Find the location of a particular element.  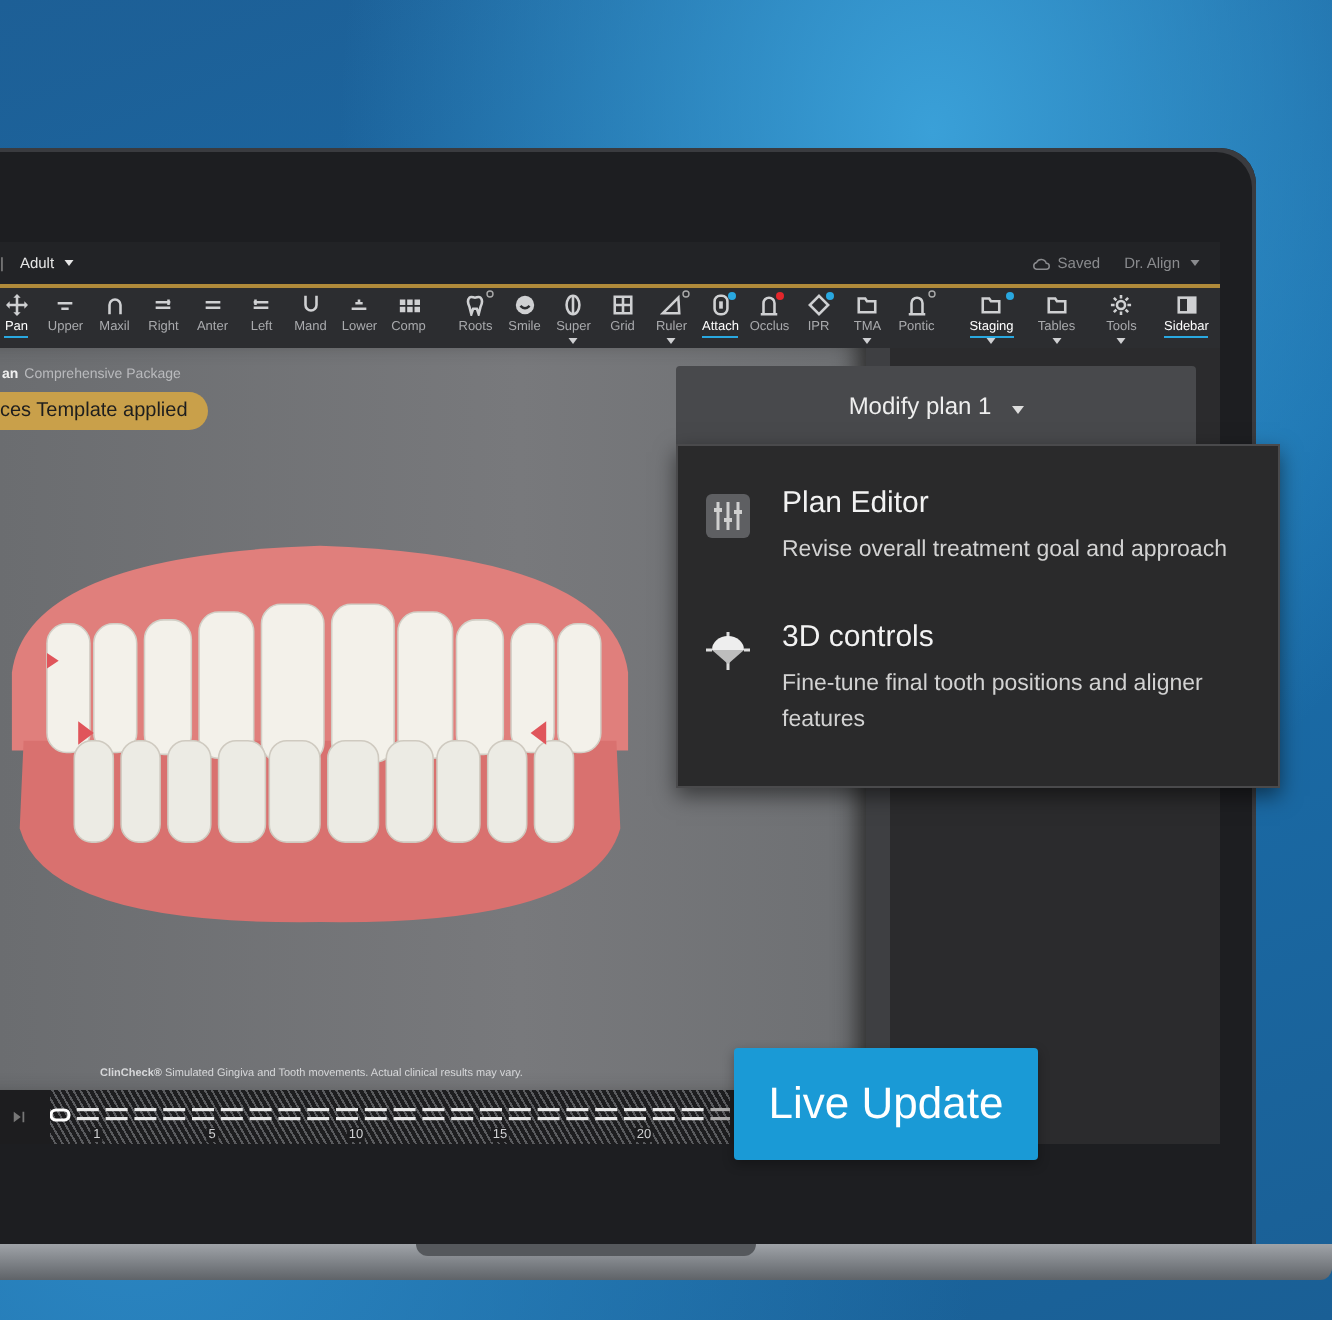

move-icon is located at coordinates (16, 305).